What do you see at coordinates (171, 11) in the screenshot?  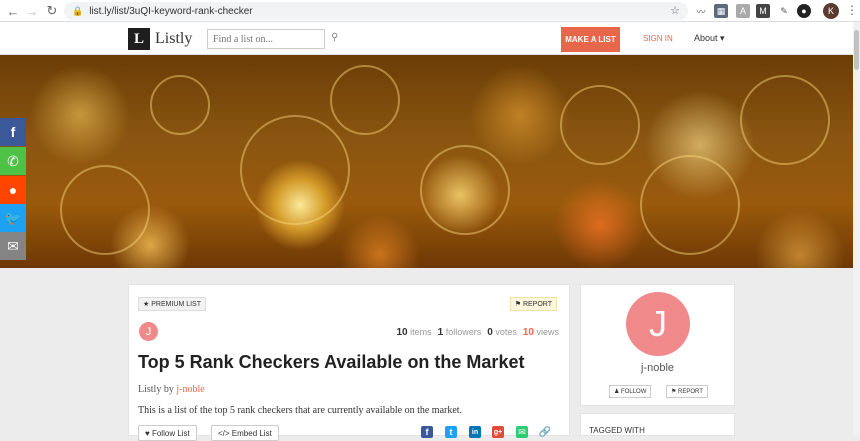 I see `url-text: list.ly/list/3uQI-keyword-rank-checker` at bounding box center [171, 11].